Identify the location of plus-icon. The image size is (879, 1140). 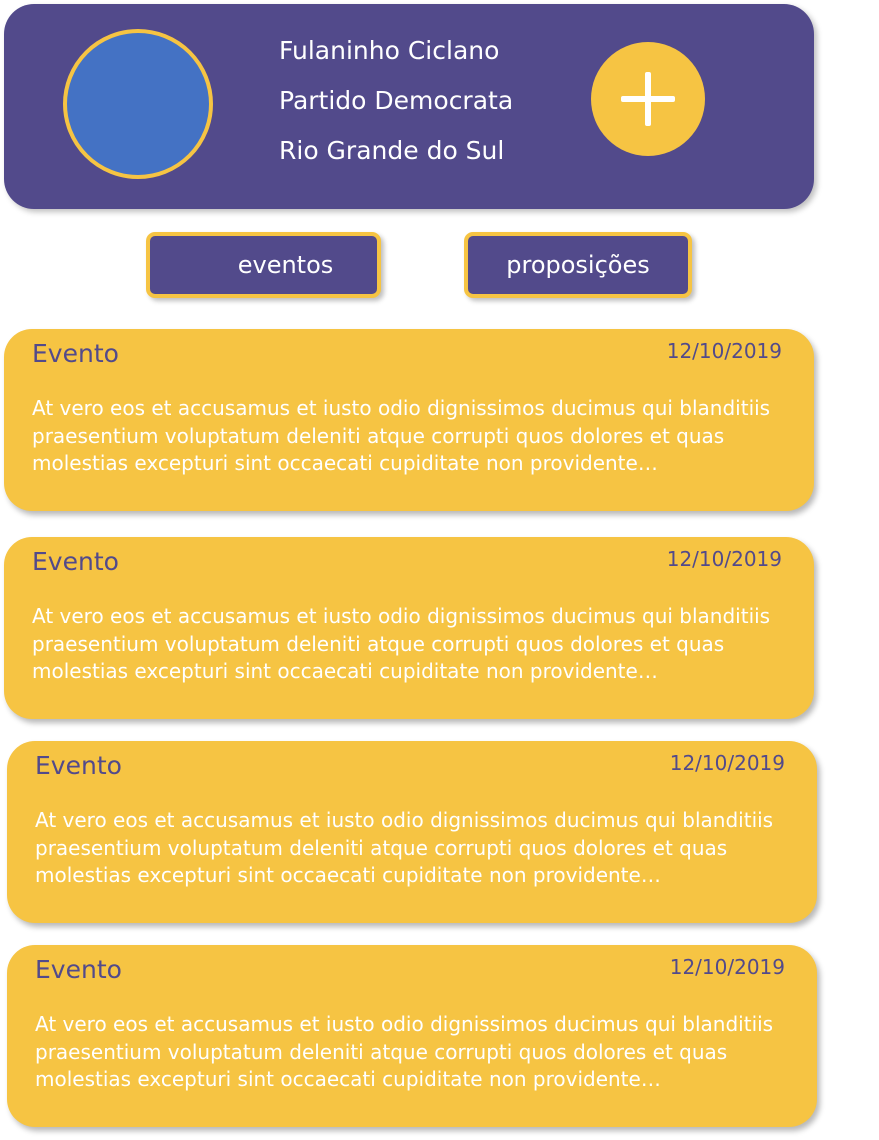
(648, 99).